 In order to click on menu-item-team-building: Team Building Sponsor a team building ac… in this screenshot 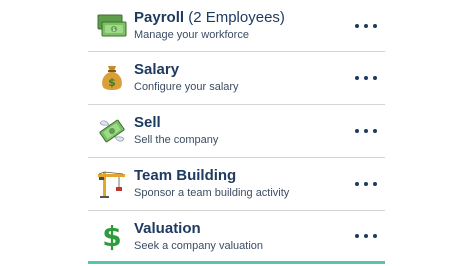, I will do `click(236, 184)`.